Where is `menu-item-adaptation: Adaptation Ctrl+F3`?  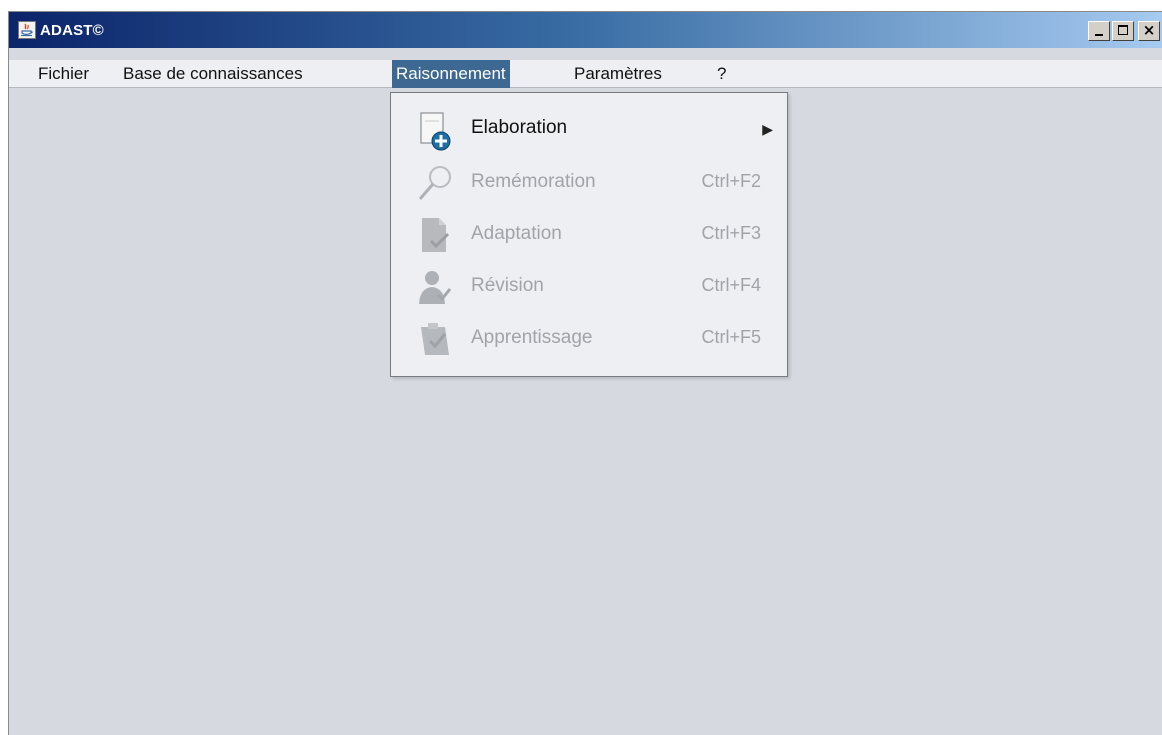
menu-item-adaptation: Adaptation Ctrl+F3 is located at coordinates (589, 235).